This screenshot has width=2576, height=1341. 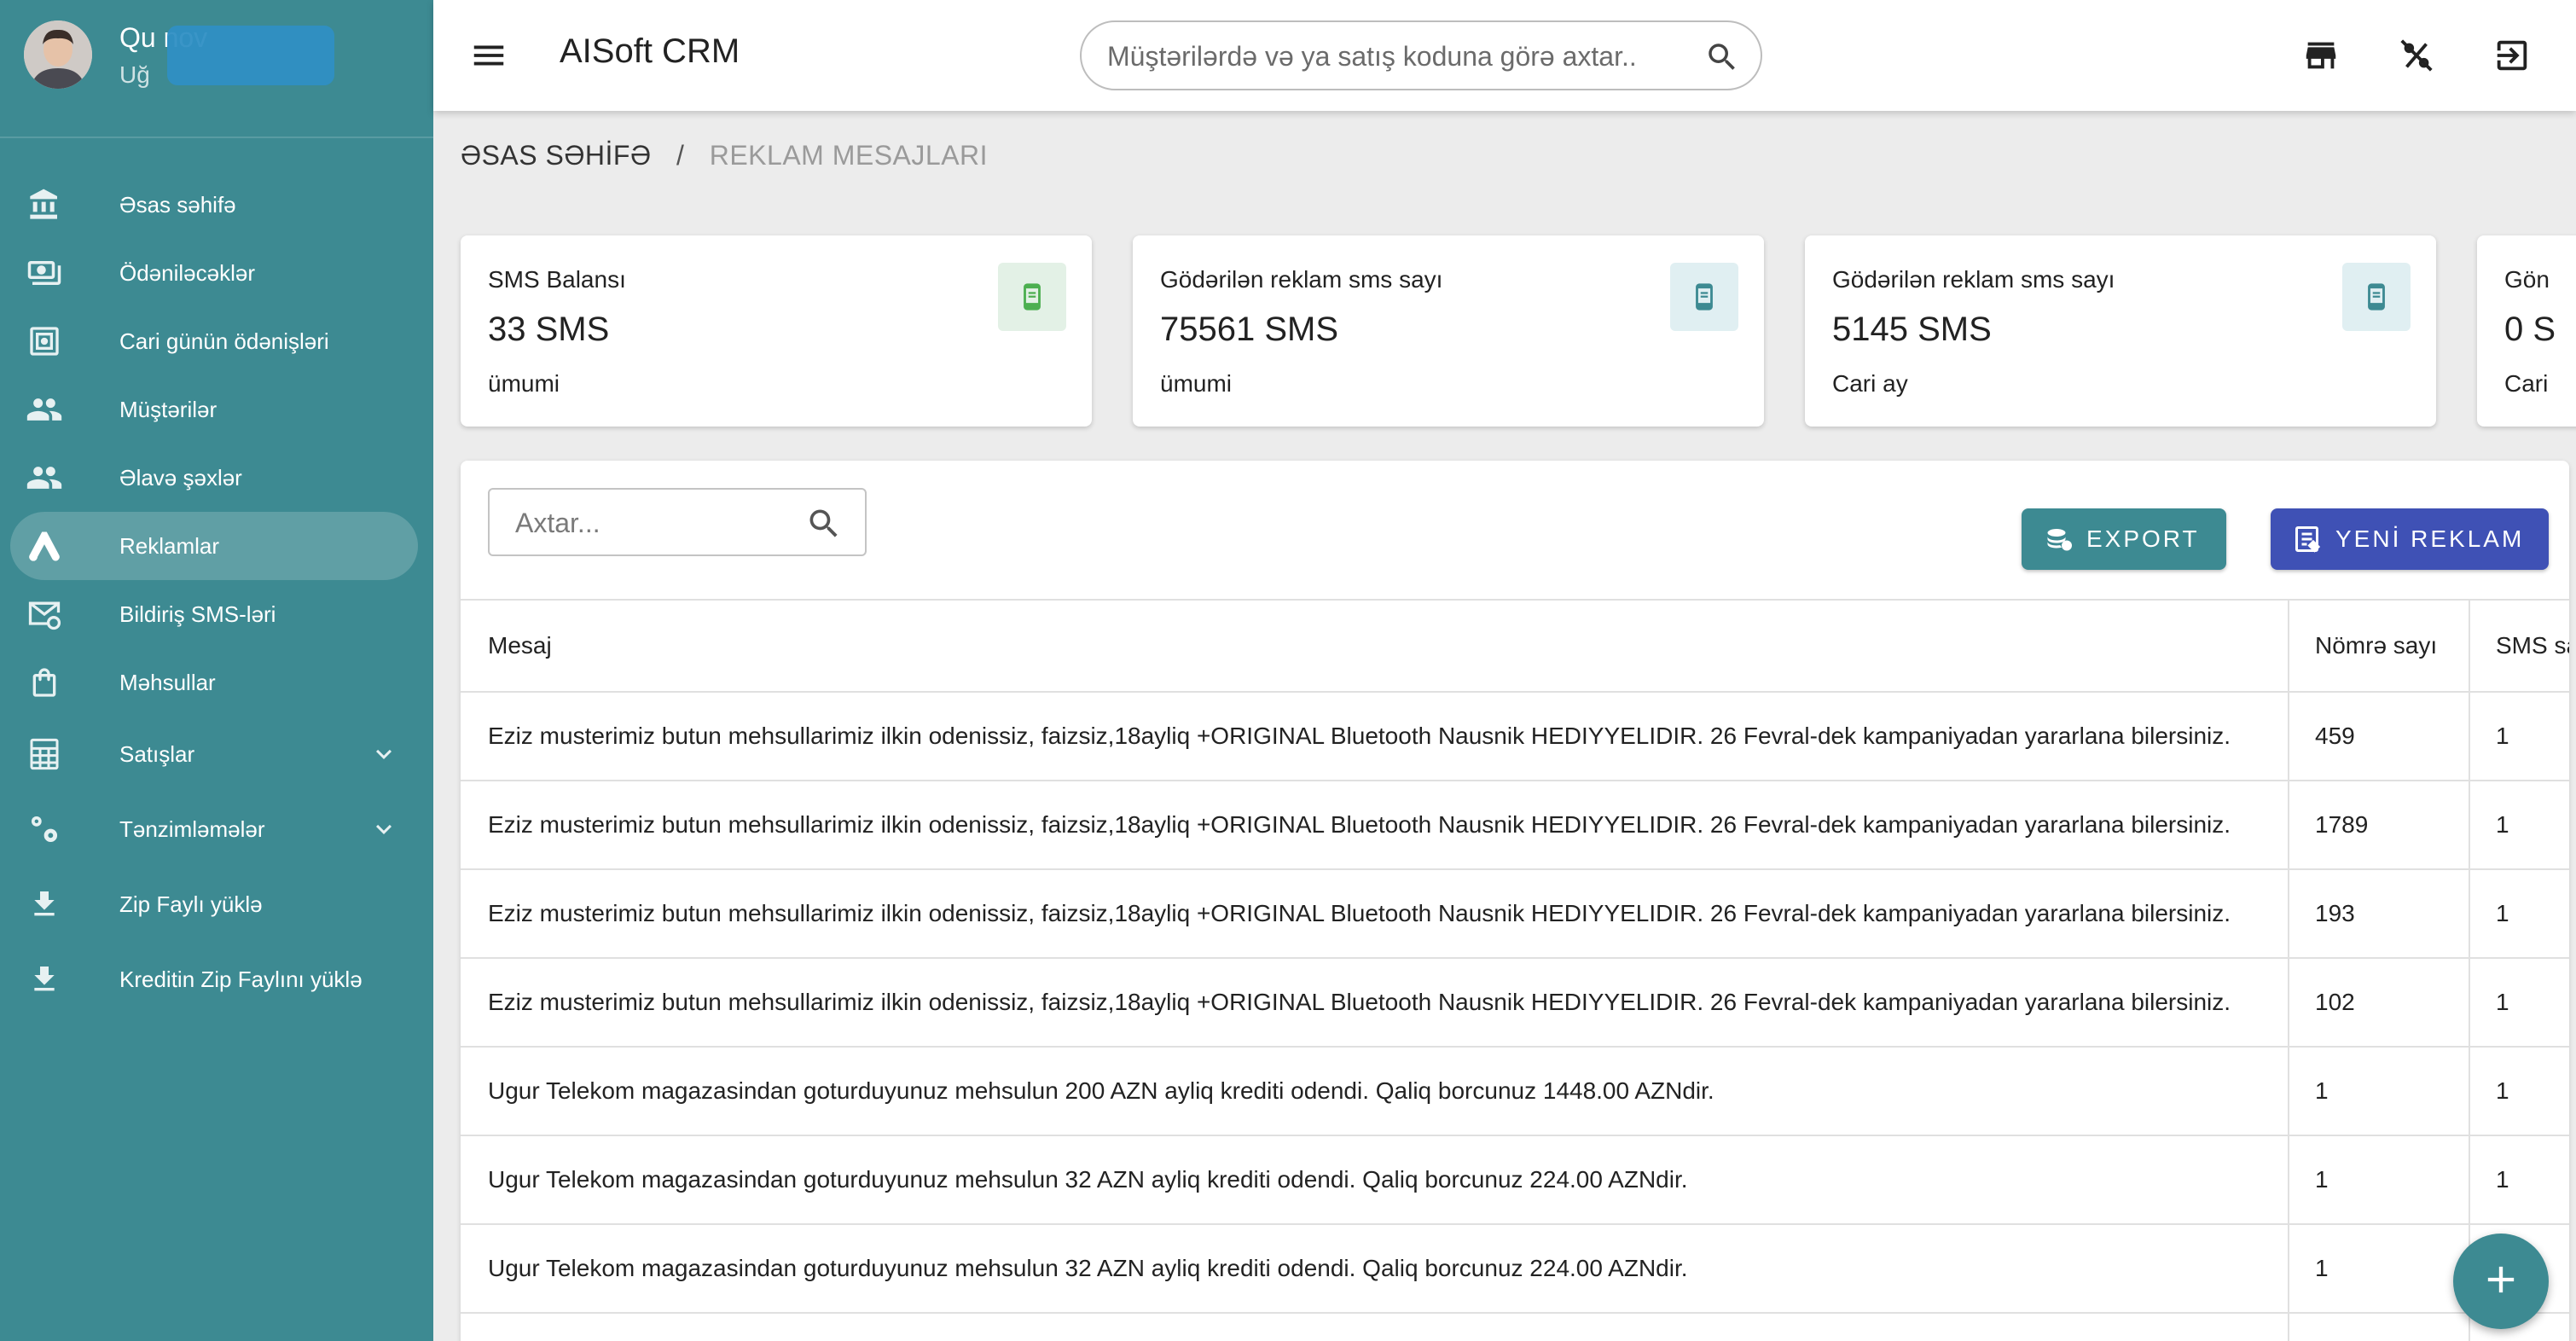 What do you see at coordinates (2512, 55) in the screenshot?
I see `logout-icon` at bounding box center [2512, 55].